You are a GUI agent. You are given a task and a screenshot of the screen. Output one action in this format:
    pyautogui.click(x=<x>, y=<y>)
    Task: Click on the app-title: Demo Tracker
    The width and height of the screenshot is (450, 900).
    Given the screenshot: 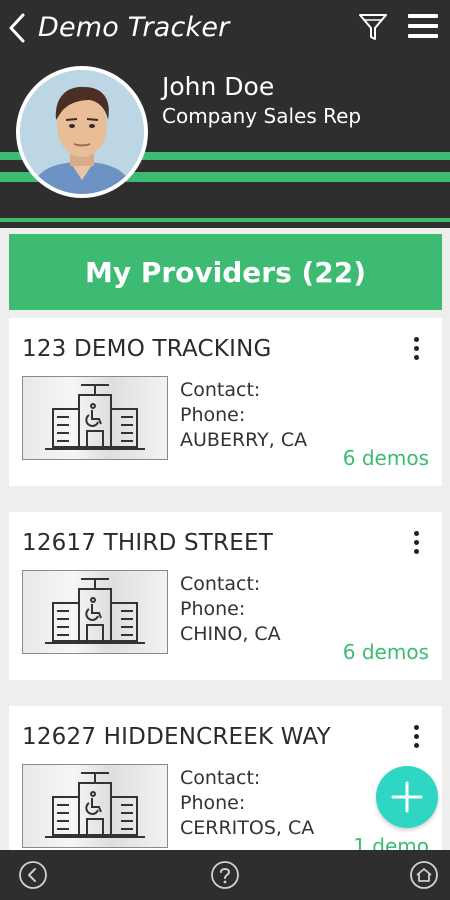 What is the action you would take?
    pyautogui.click(x=134, y=27)
    